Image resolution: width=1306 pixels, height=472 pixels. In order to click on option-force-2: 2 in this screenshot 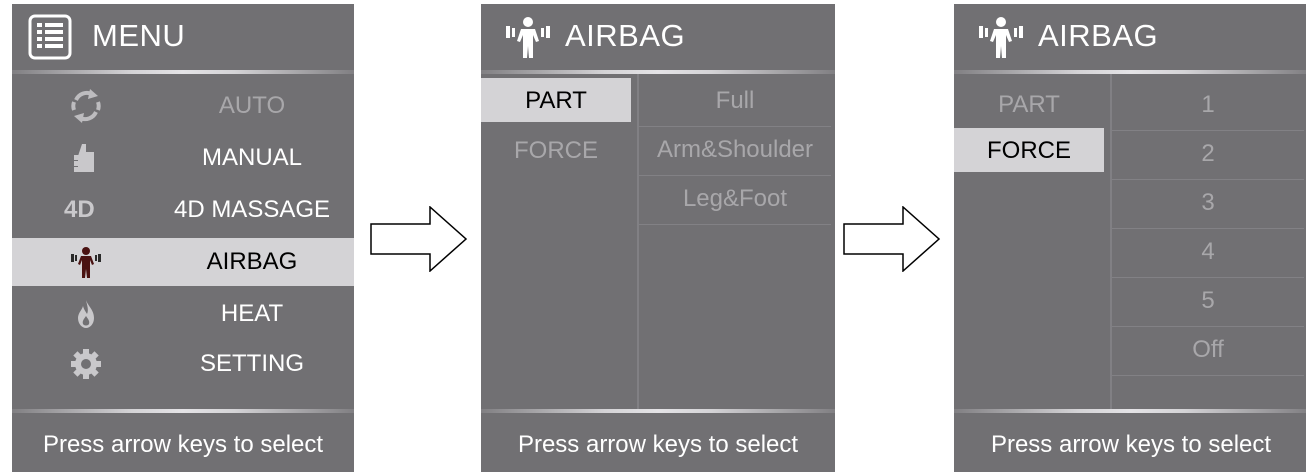, I will do `click(1208, 155)`.